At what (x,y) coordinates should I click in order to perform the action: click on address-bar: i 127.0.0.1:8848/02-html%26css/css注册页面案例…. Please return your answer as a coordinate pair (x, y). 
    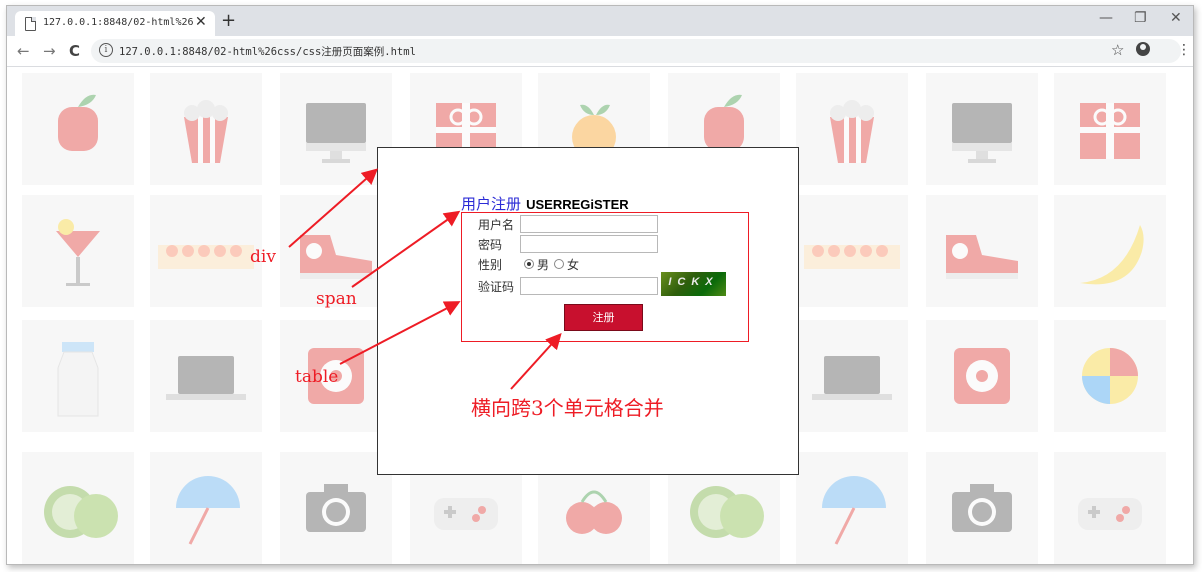
    Looking at the image, I should click on (636, 51).